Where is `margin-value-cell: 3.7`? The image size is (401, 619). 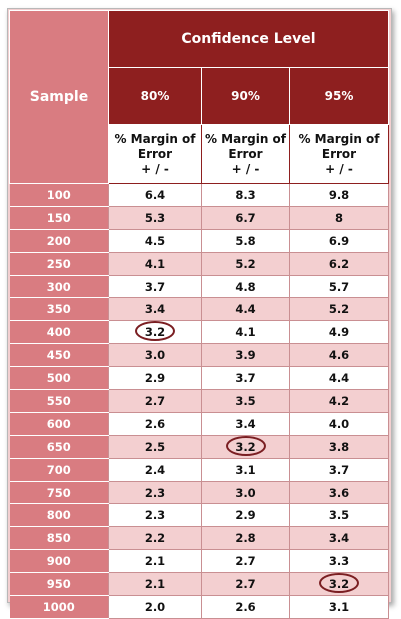
margin-value-cell: 3.7 is located at coordinates (245, 378).